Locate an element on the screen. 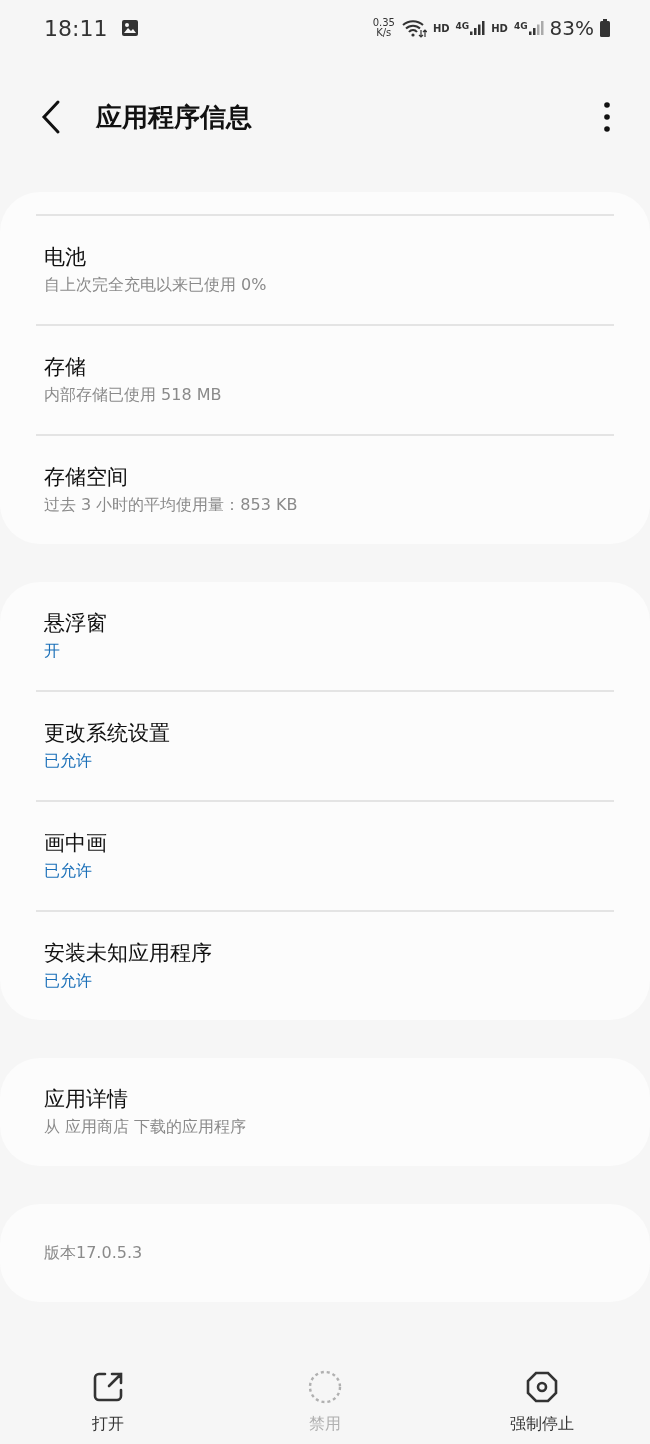 The height and width of the screenshot is (1444, 650). item-summary: 自上次完全充电以来已使用 0% is located at coordinates (156, 285).